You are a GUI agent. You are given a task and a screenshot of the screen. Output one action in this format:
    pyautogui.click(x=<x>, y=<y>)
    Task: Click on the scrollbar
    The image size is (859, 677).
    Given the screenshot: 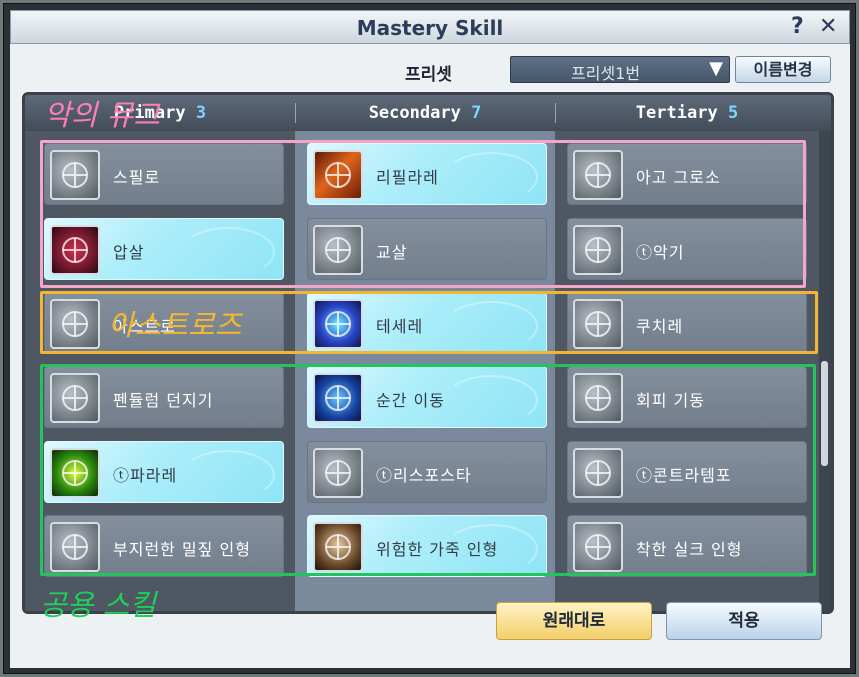 What is the action you would take?
    pyautogui.click(x=825, y=371)
    